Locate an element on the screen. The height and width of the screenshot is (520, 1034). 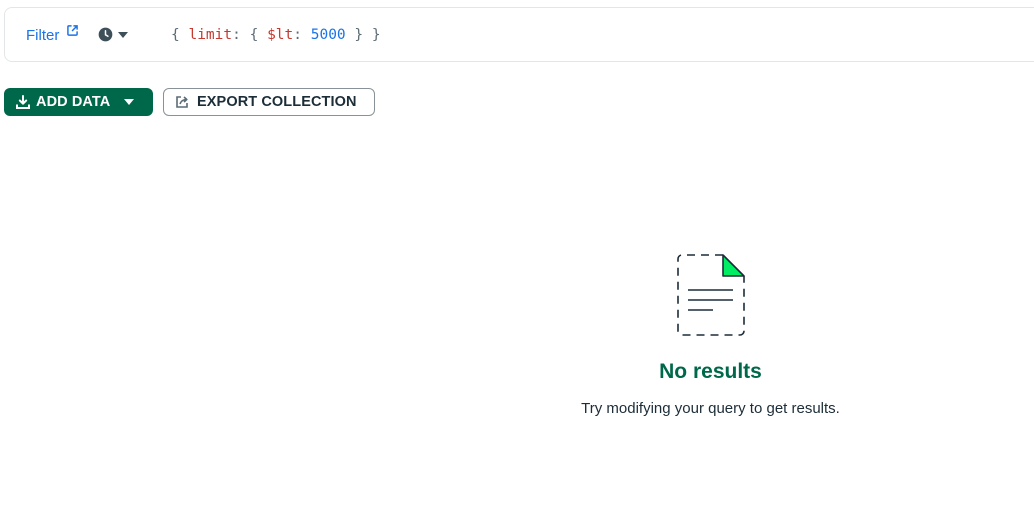
clock-icon is located at coordinates (105, 34).